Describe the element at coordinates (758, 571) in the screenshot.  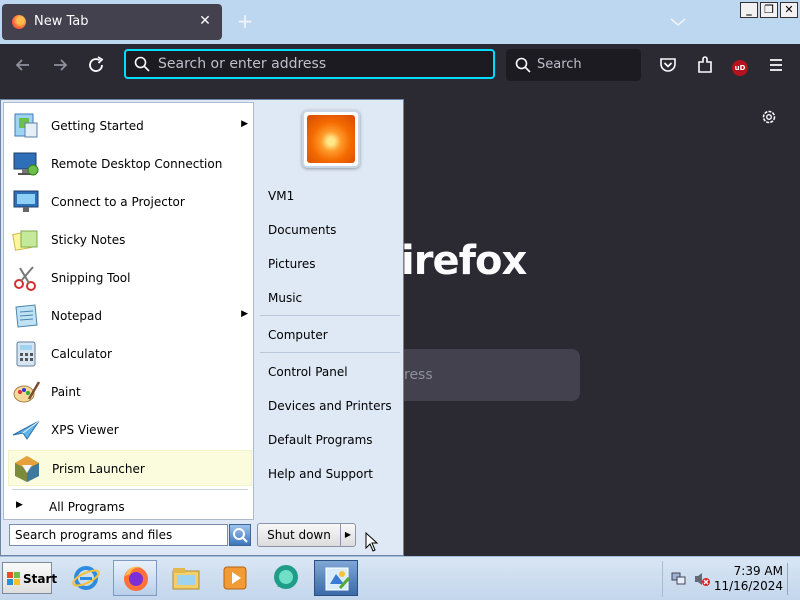
I see `clock-time: 7:39 AM` at that location.